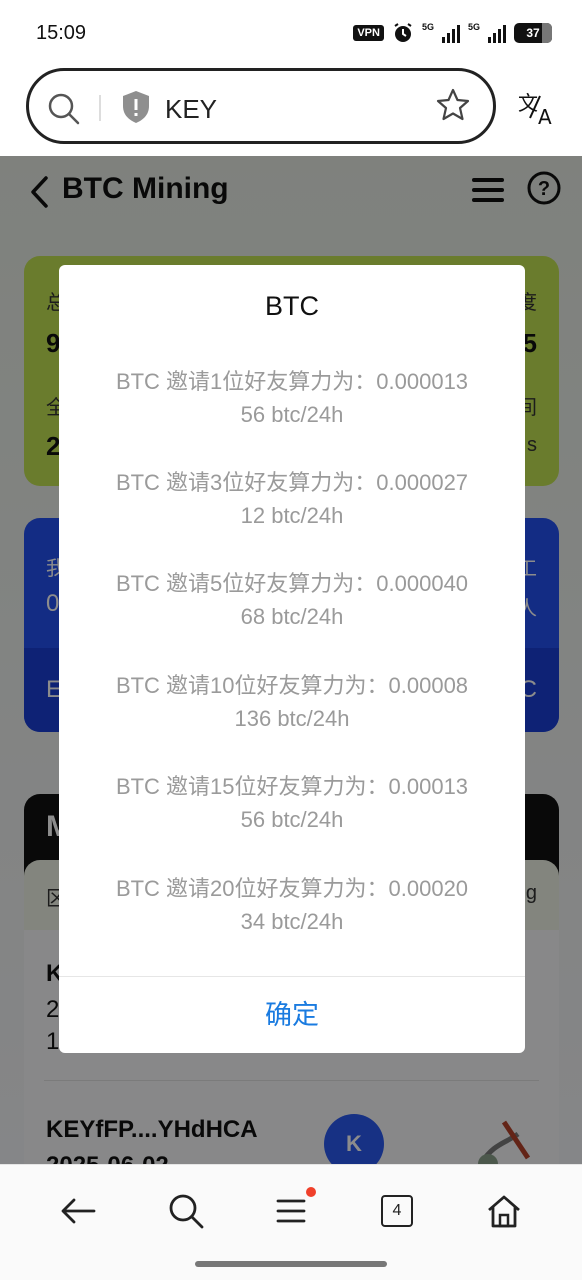 This screenshot has width=582, height=1280. I want to click on dialog-item-line2: 68 btc/24h, so click(292, 616).